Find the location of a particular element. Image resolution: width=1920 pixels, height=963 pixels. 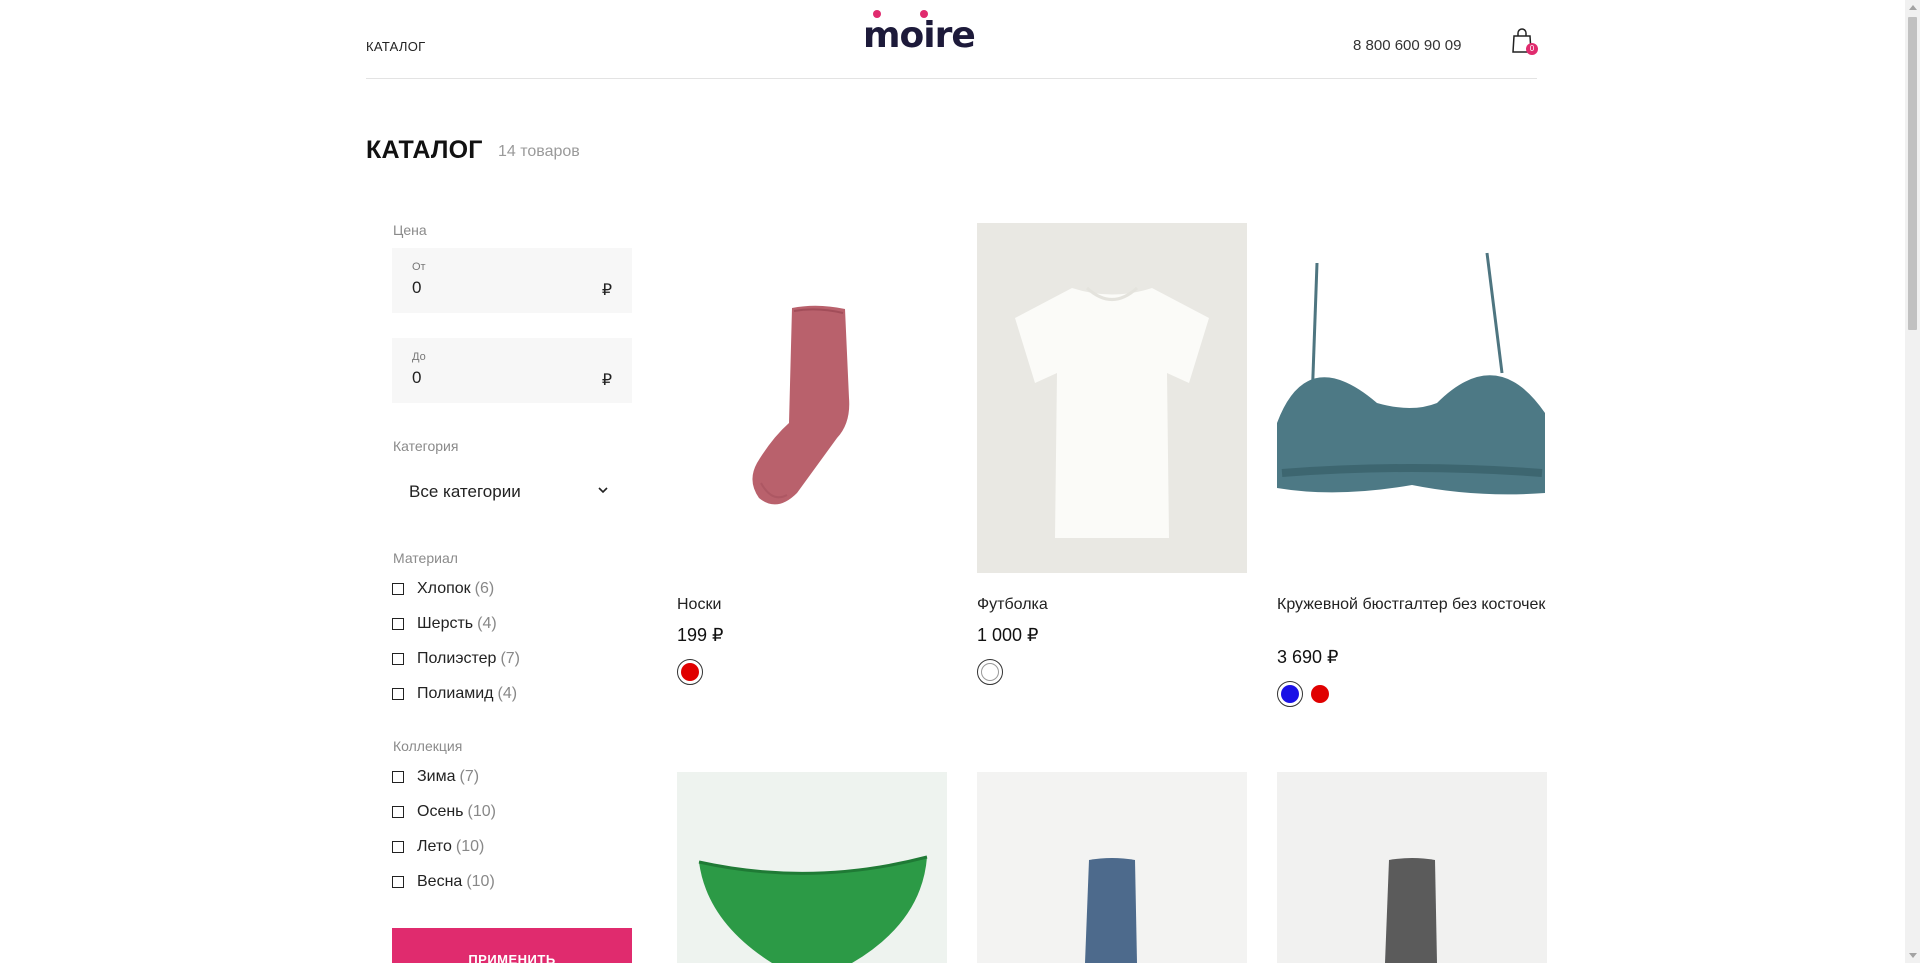

product-image-briefs-green is located at coordinates (812, 867).